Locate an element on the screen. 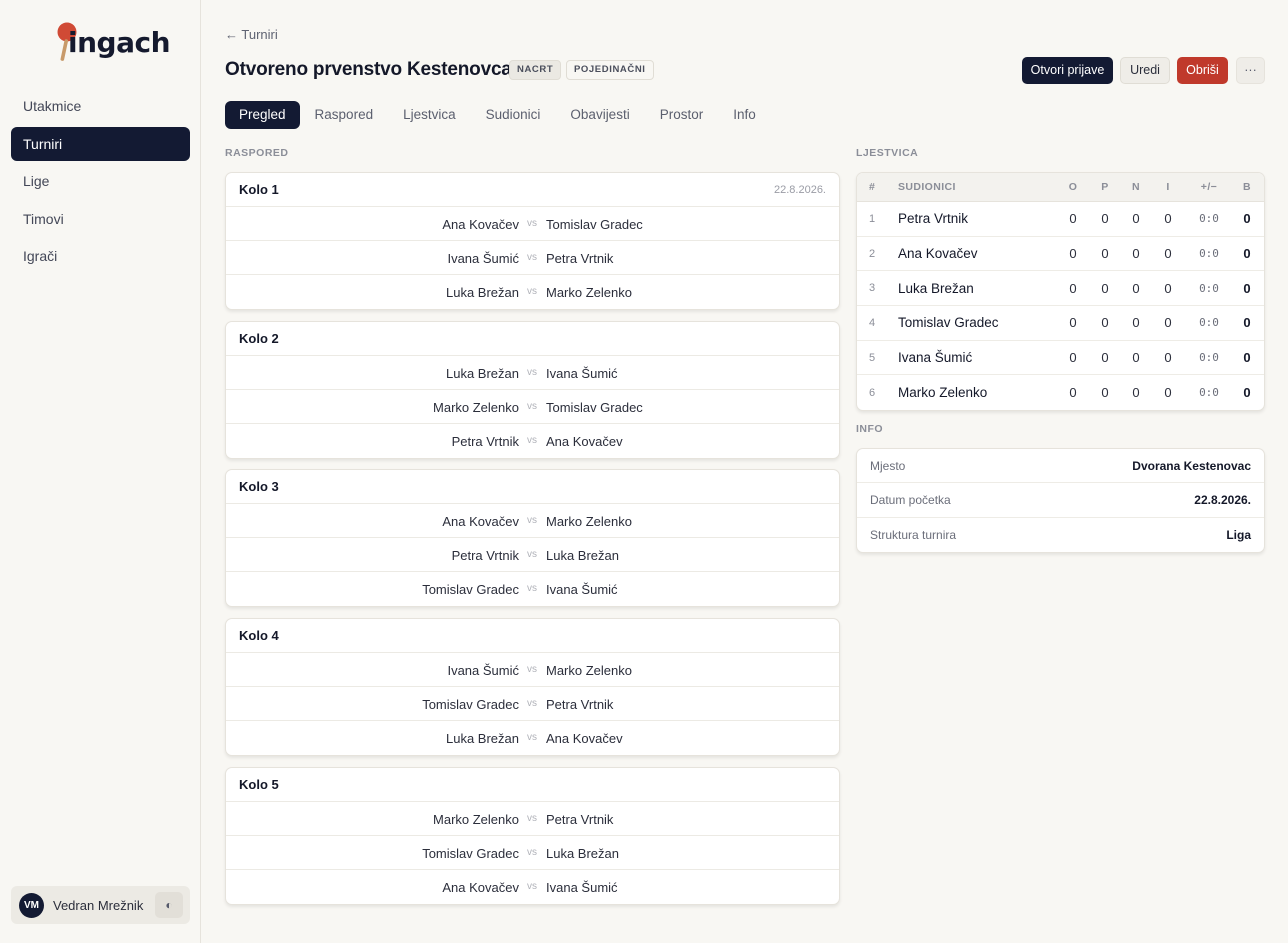 The width and height of the screenshot is (1288, 943). home-player: Marko Zelenko is located at coordinates (476, 407).